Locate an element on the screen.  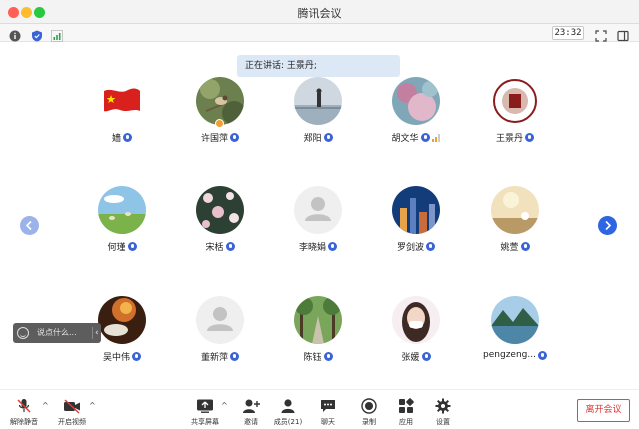
participant-name-row: 李晓娟 is located at coordinates (318, 246).